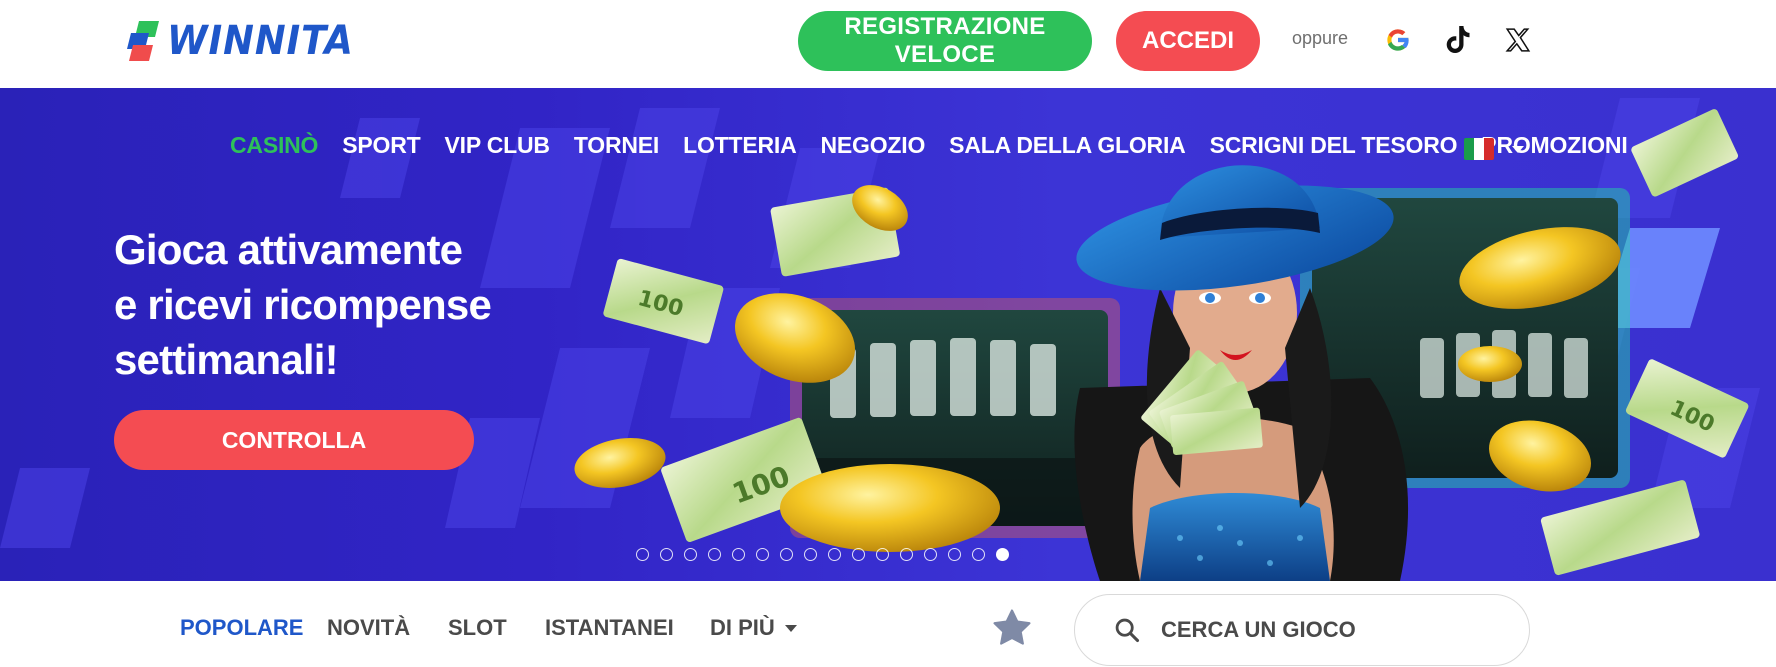 The image size is (1776, 667). I want to click on logo-mark-icon, so click(143, 41).